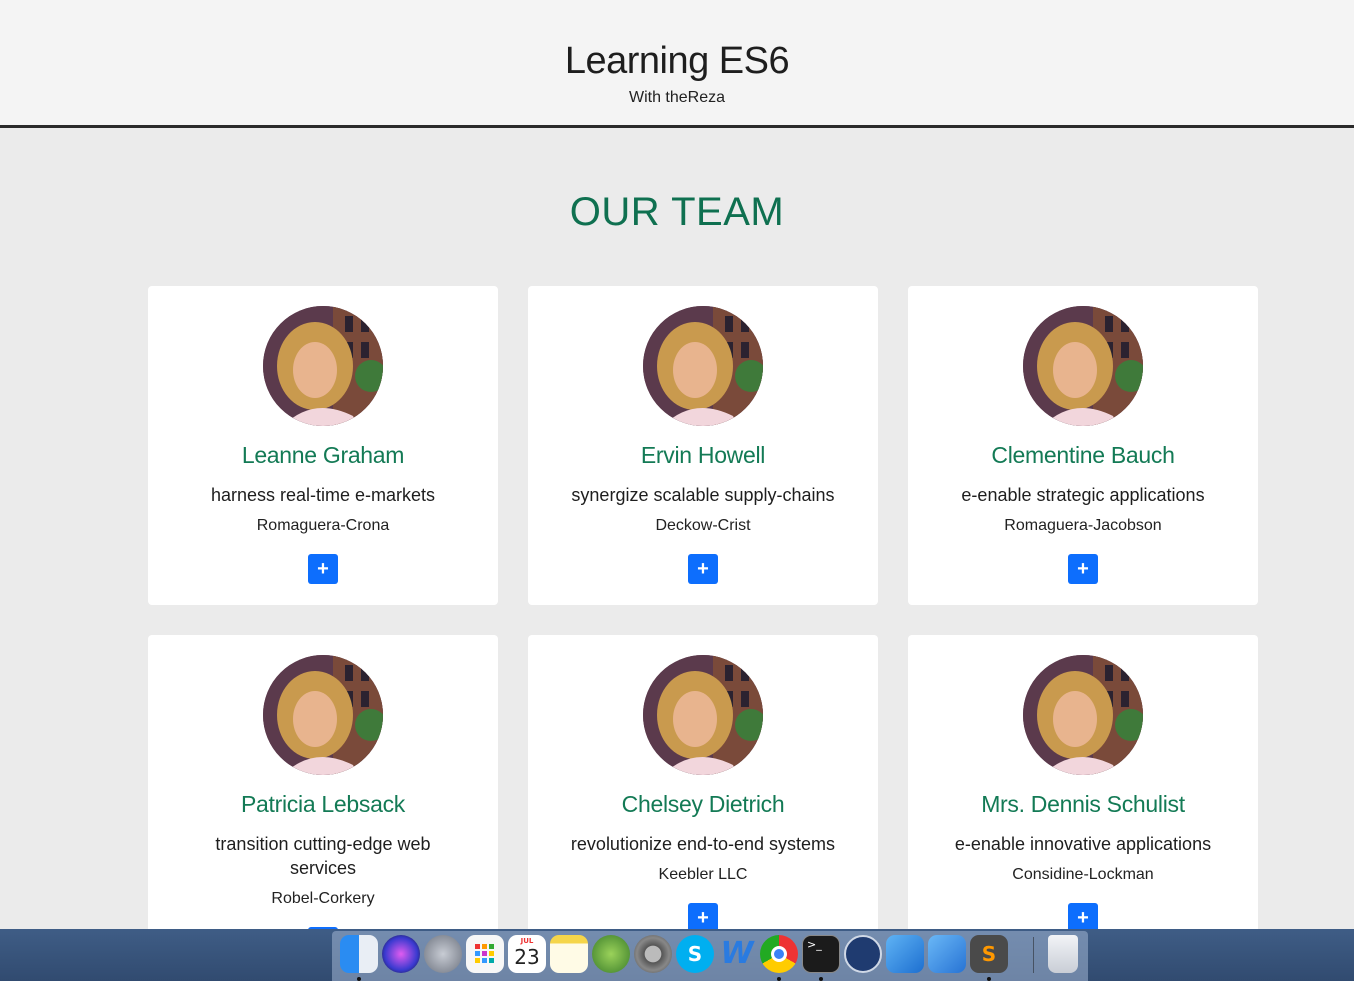 Image resolution: width=1354 pixels, height=981 pixels. Describe the element at coordinates (677, 97) in the screenshot. I see `site-subtitle: With theReza` at that location.